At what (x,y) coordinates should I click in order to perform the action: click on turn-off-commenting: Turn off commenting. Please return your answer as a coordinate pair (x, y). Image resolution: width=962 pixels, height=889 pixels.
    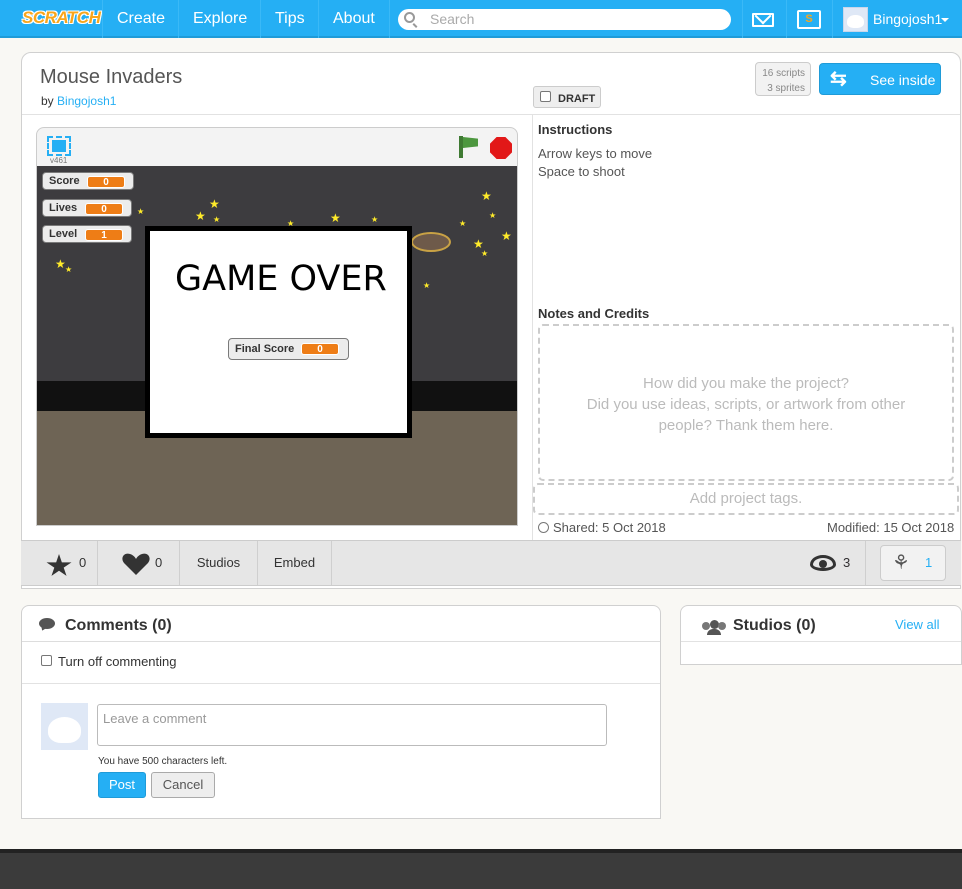
    Looking at the image, I should click on (109, 661).